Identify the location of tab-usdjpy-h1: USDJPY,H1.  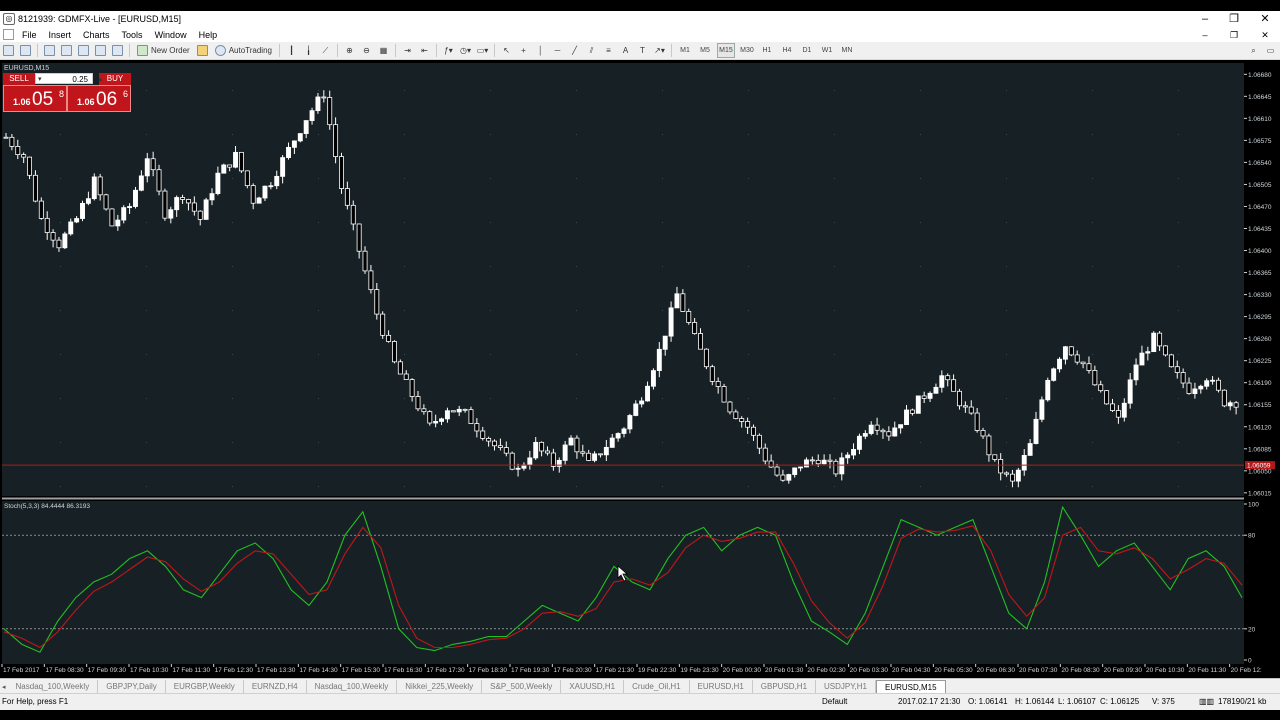
(846, 686).